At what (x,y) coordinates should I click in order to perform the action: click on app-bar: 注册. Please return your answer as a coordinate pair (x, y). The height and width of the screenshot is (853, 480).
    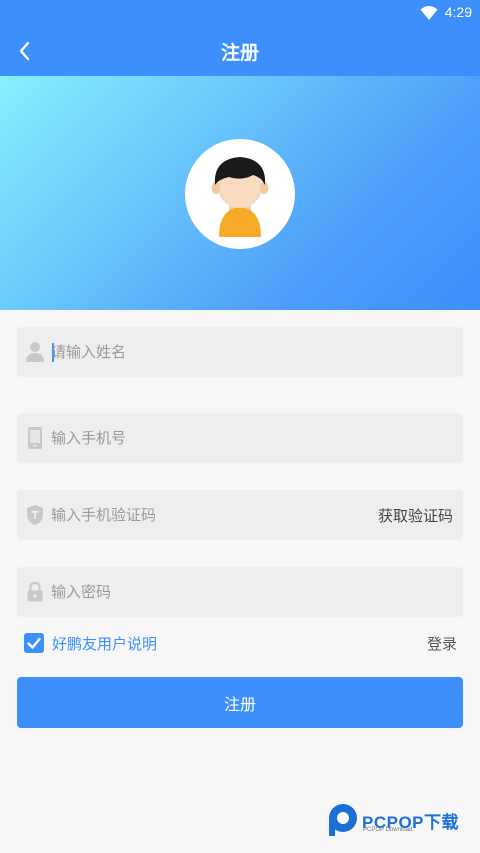
    Looking at the image, I should click on (240, 51).